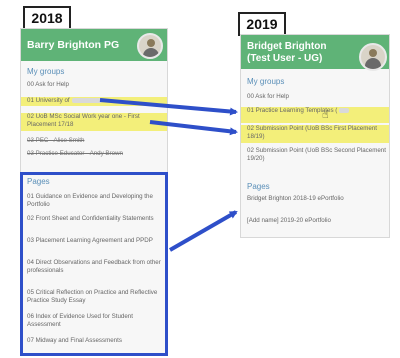  What do you see at coordinates (47, 18) in the screenshot?
I see `year-label-2018: 2018` at bounding box center [47, 18].